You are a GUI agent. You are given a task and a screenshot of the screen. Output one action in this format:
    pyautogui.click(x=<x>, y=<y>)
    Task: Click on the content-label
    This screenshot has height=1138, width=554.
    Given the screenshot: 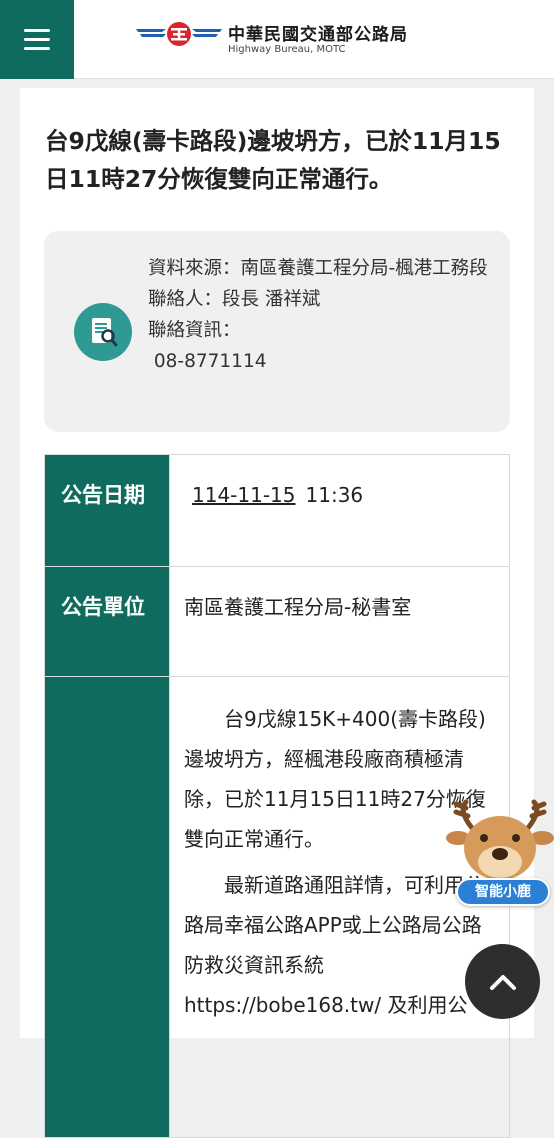 What is the action you would take?
    pyautogui.click(x=107, y=907)
    